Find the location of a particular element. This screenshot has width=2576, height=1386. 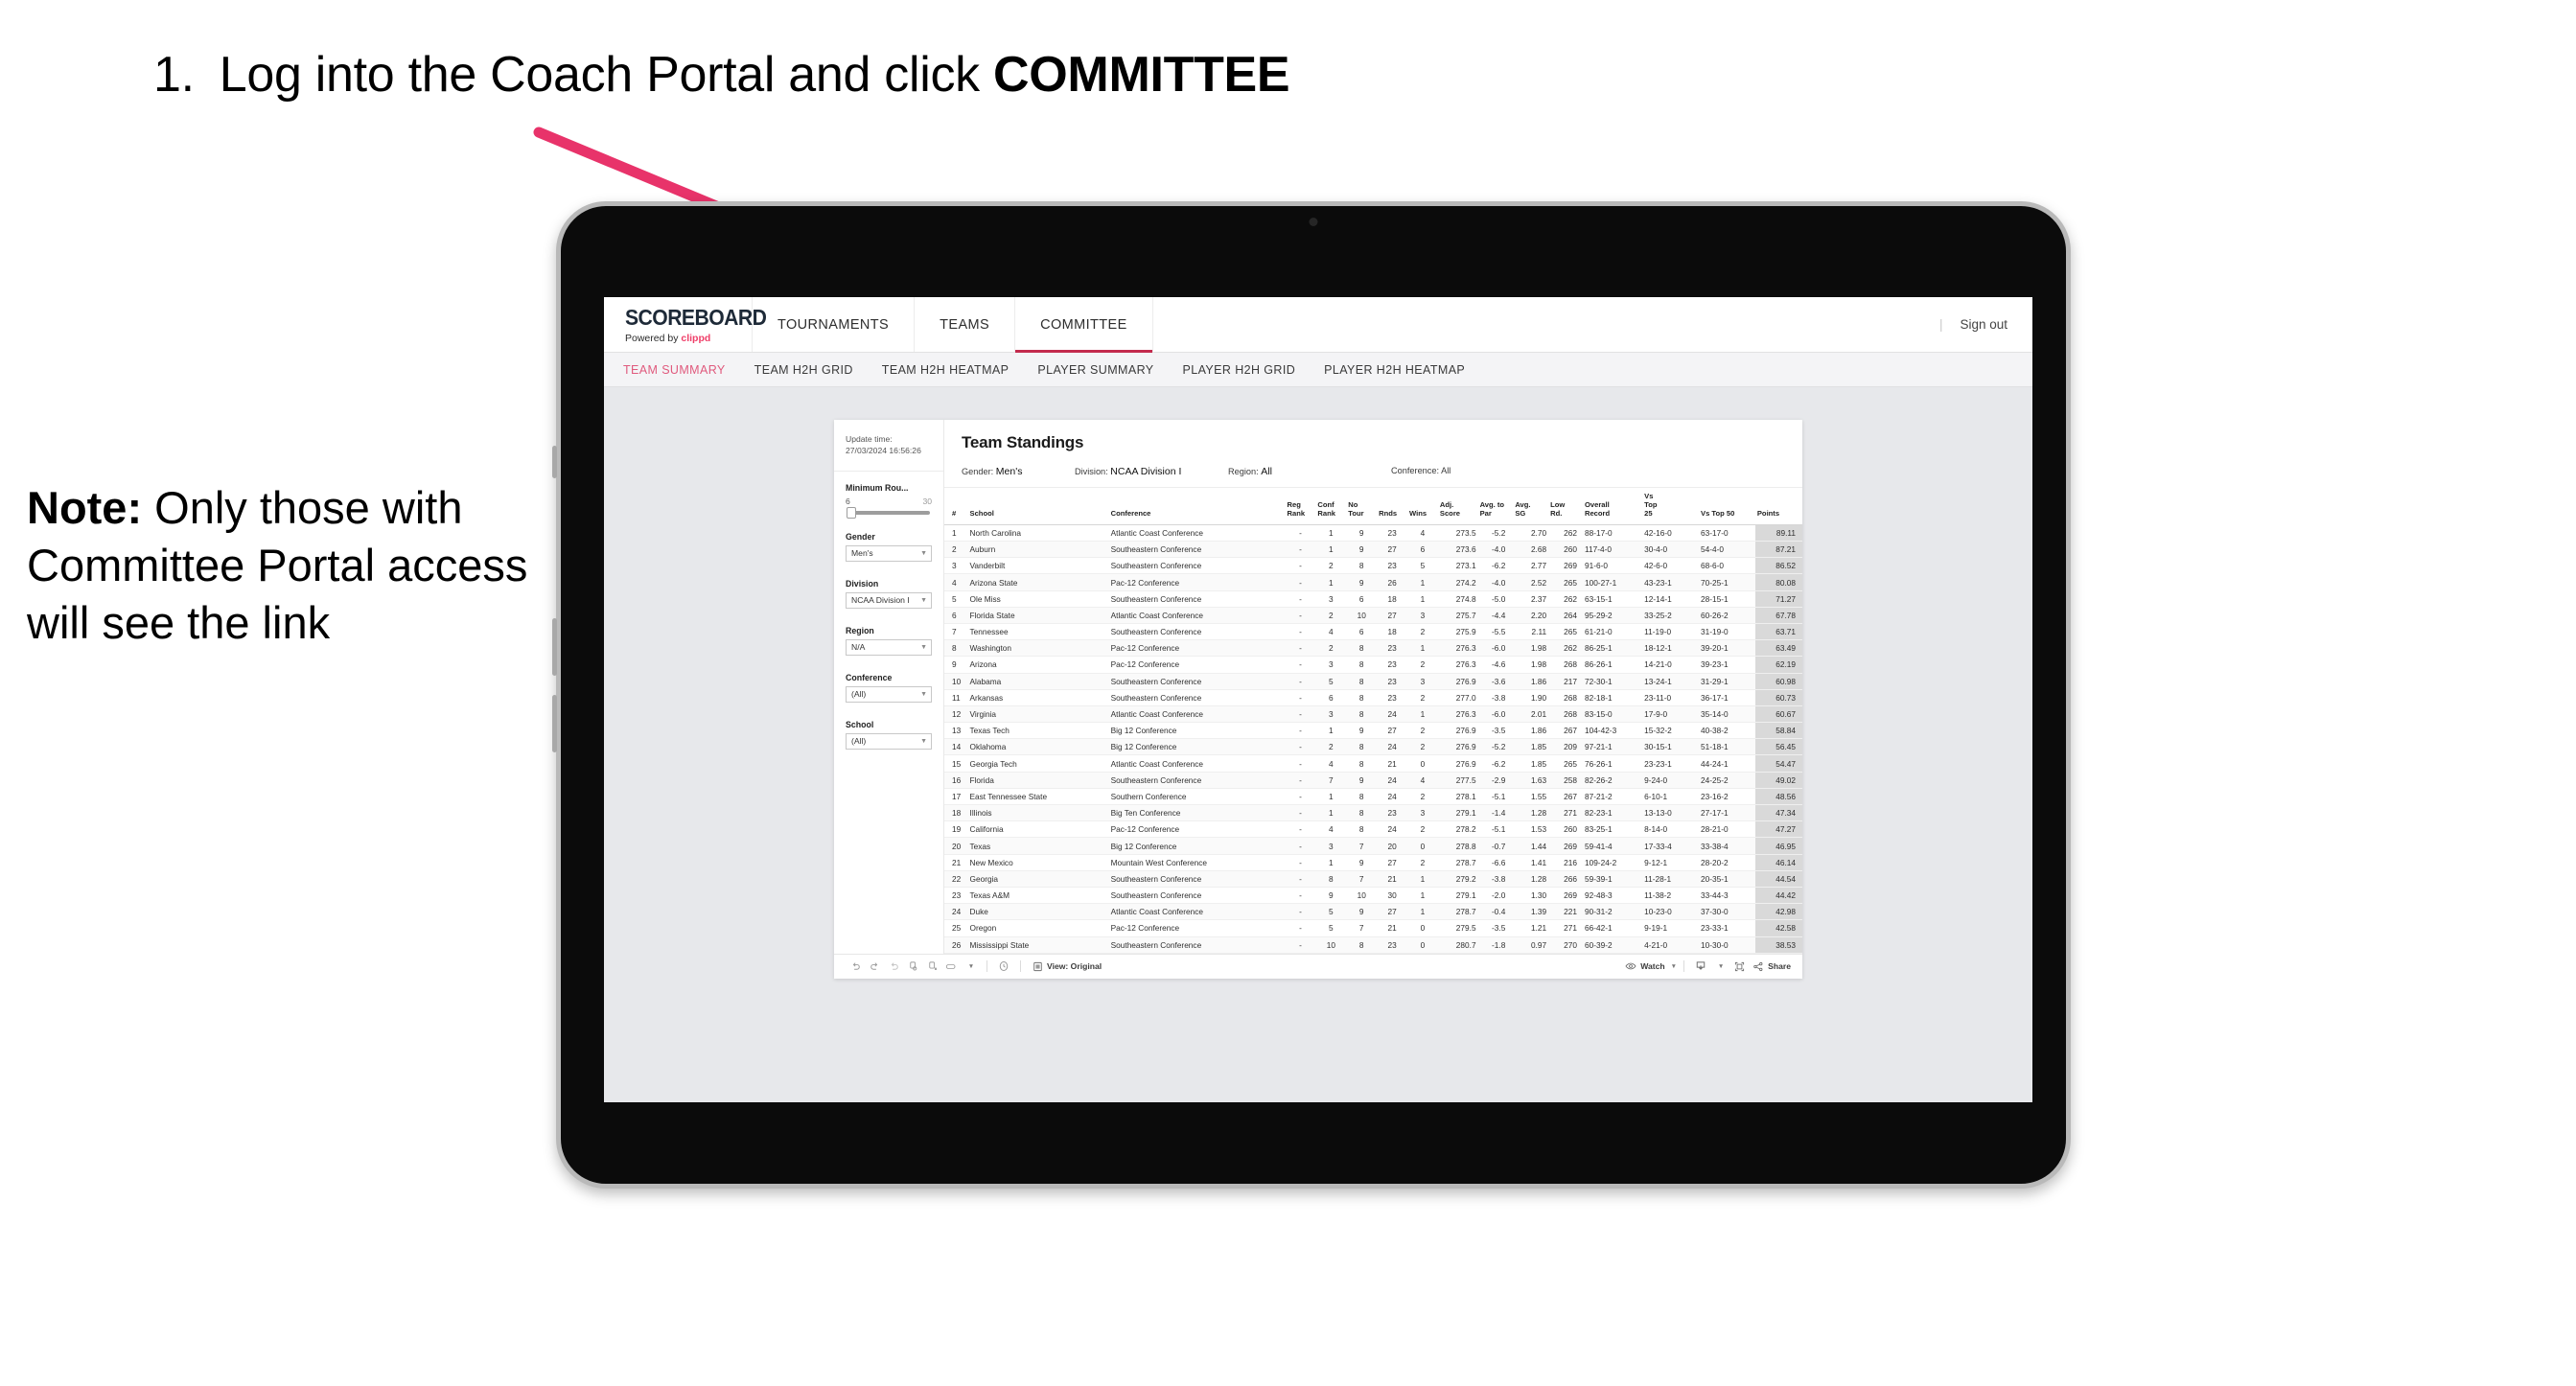

volume-up-button is located at coordinates (554, 647).